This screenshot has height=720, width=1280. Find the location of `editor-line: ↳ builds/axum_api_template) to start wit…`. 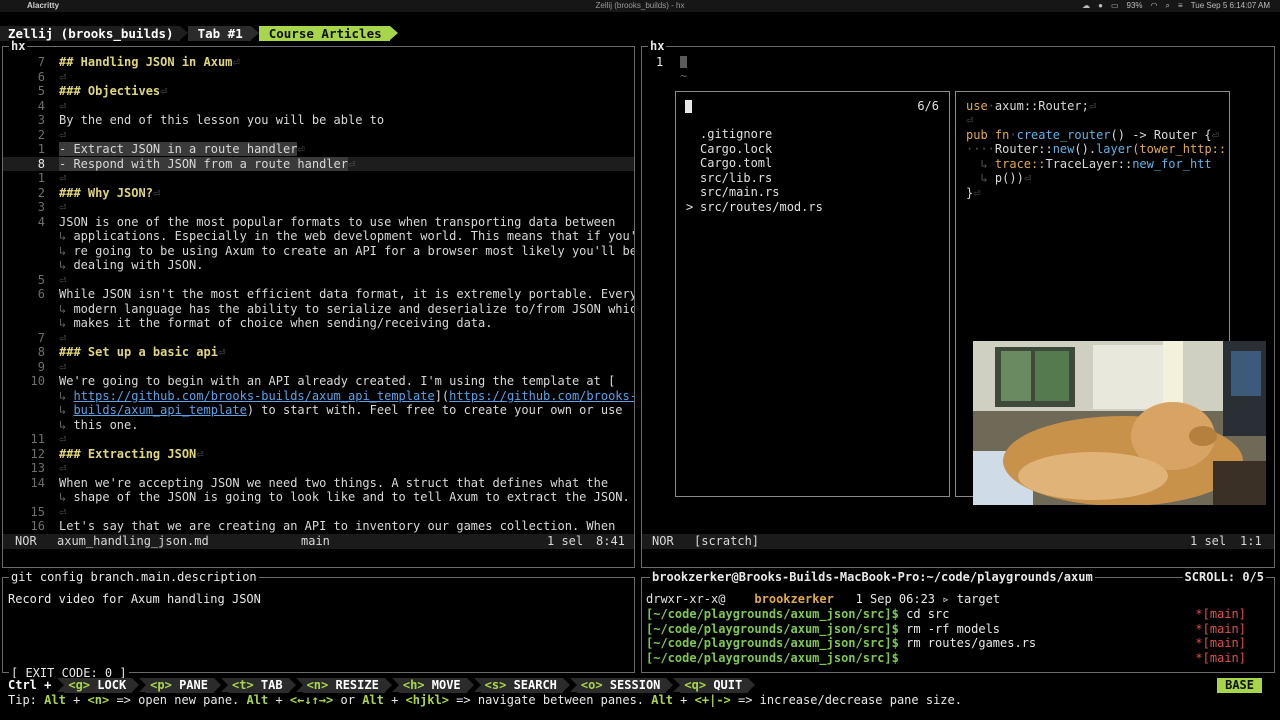

editor-line: ↳ builds/axum_api_template) to start wit… is located at coordinates (318, 410).